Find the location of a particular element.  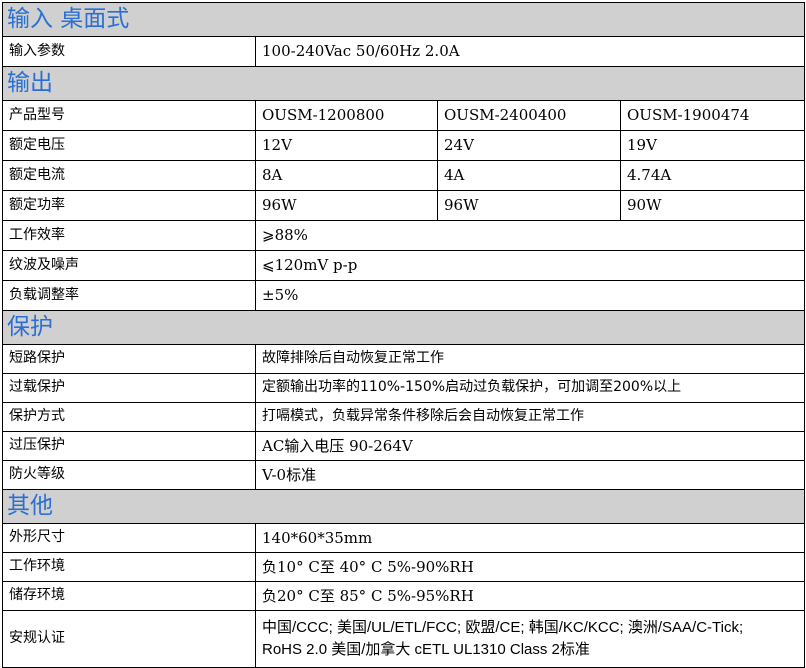

storage-env-label: 储存环境 is located at coordinates (129, 596).